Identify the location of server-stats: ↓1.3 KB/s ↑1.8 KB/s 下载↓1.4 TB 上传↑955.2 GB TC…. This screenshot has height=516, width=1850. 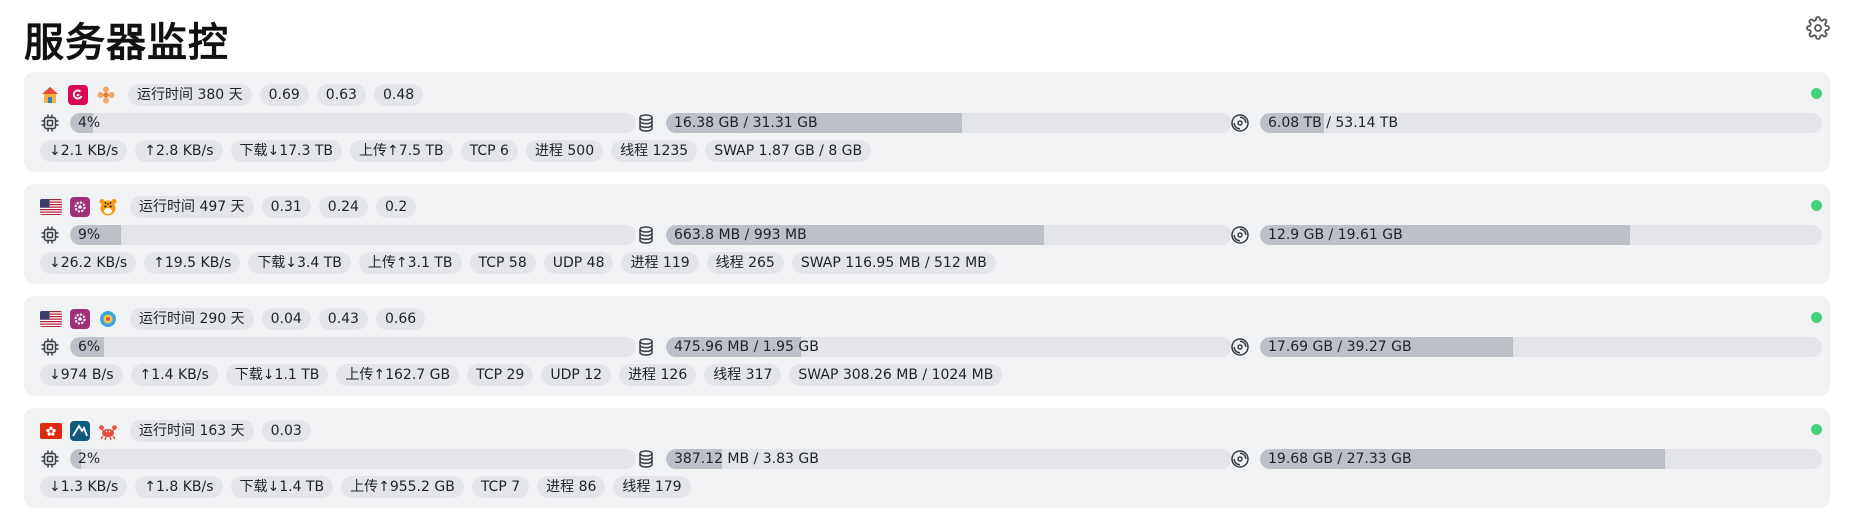
(369, 487).